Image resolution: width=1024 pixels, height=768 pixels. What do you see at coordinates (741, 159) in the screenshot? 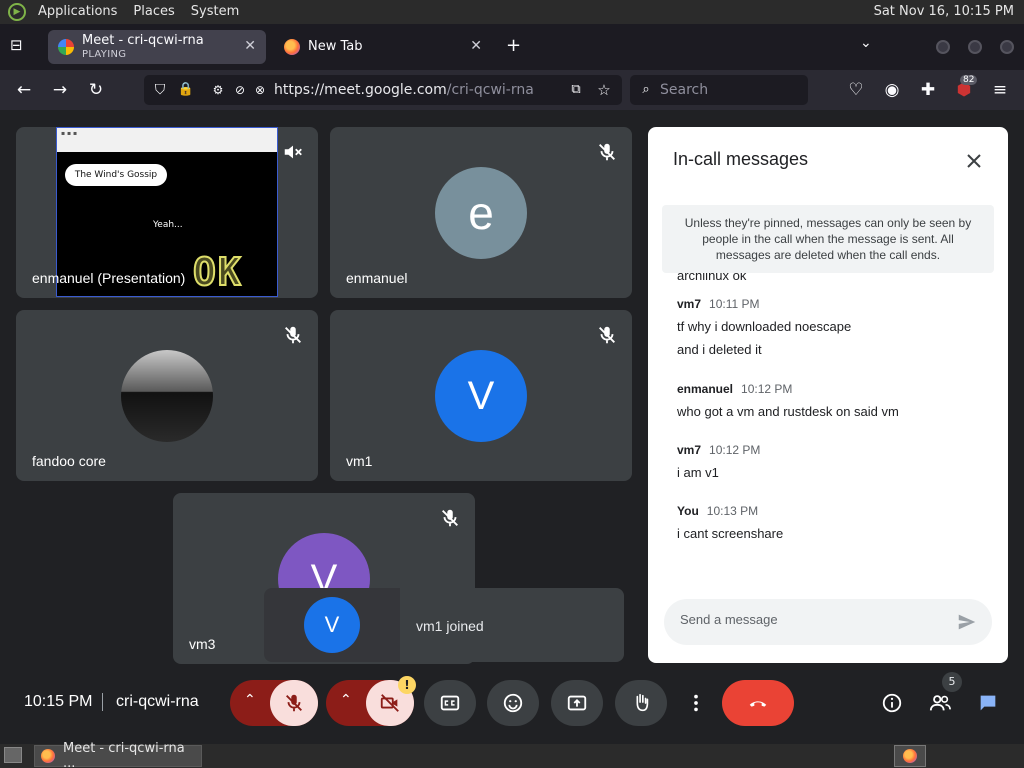
I see `panel-title: In-call messages` at bounding box center [741, 159].